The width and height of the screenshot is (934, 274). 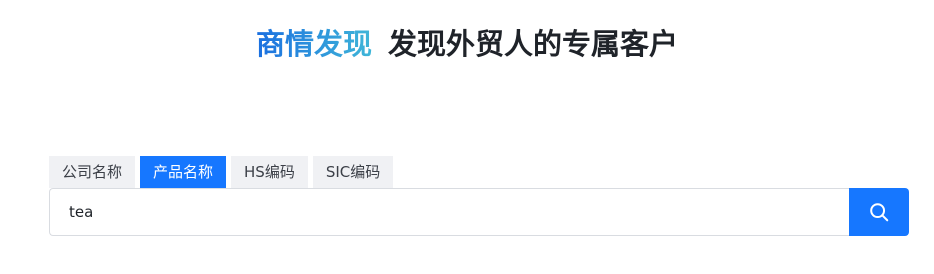 What do you see at coordinates (269, 172) in the screenshot?
I see `tab-hs-code: HS编码` at bounding box center [269, 172].